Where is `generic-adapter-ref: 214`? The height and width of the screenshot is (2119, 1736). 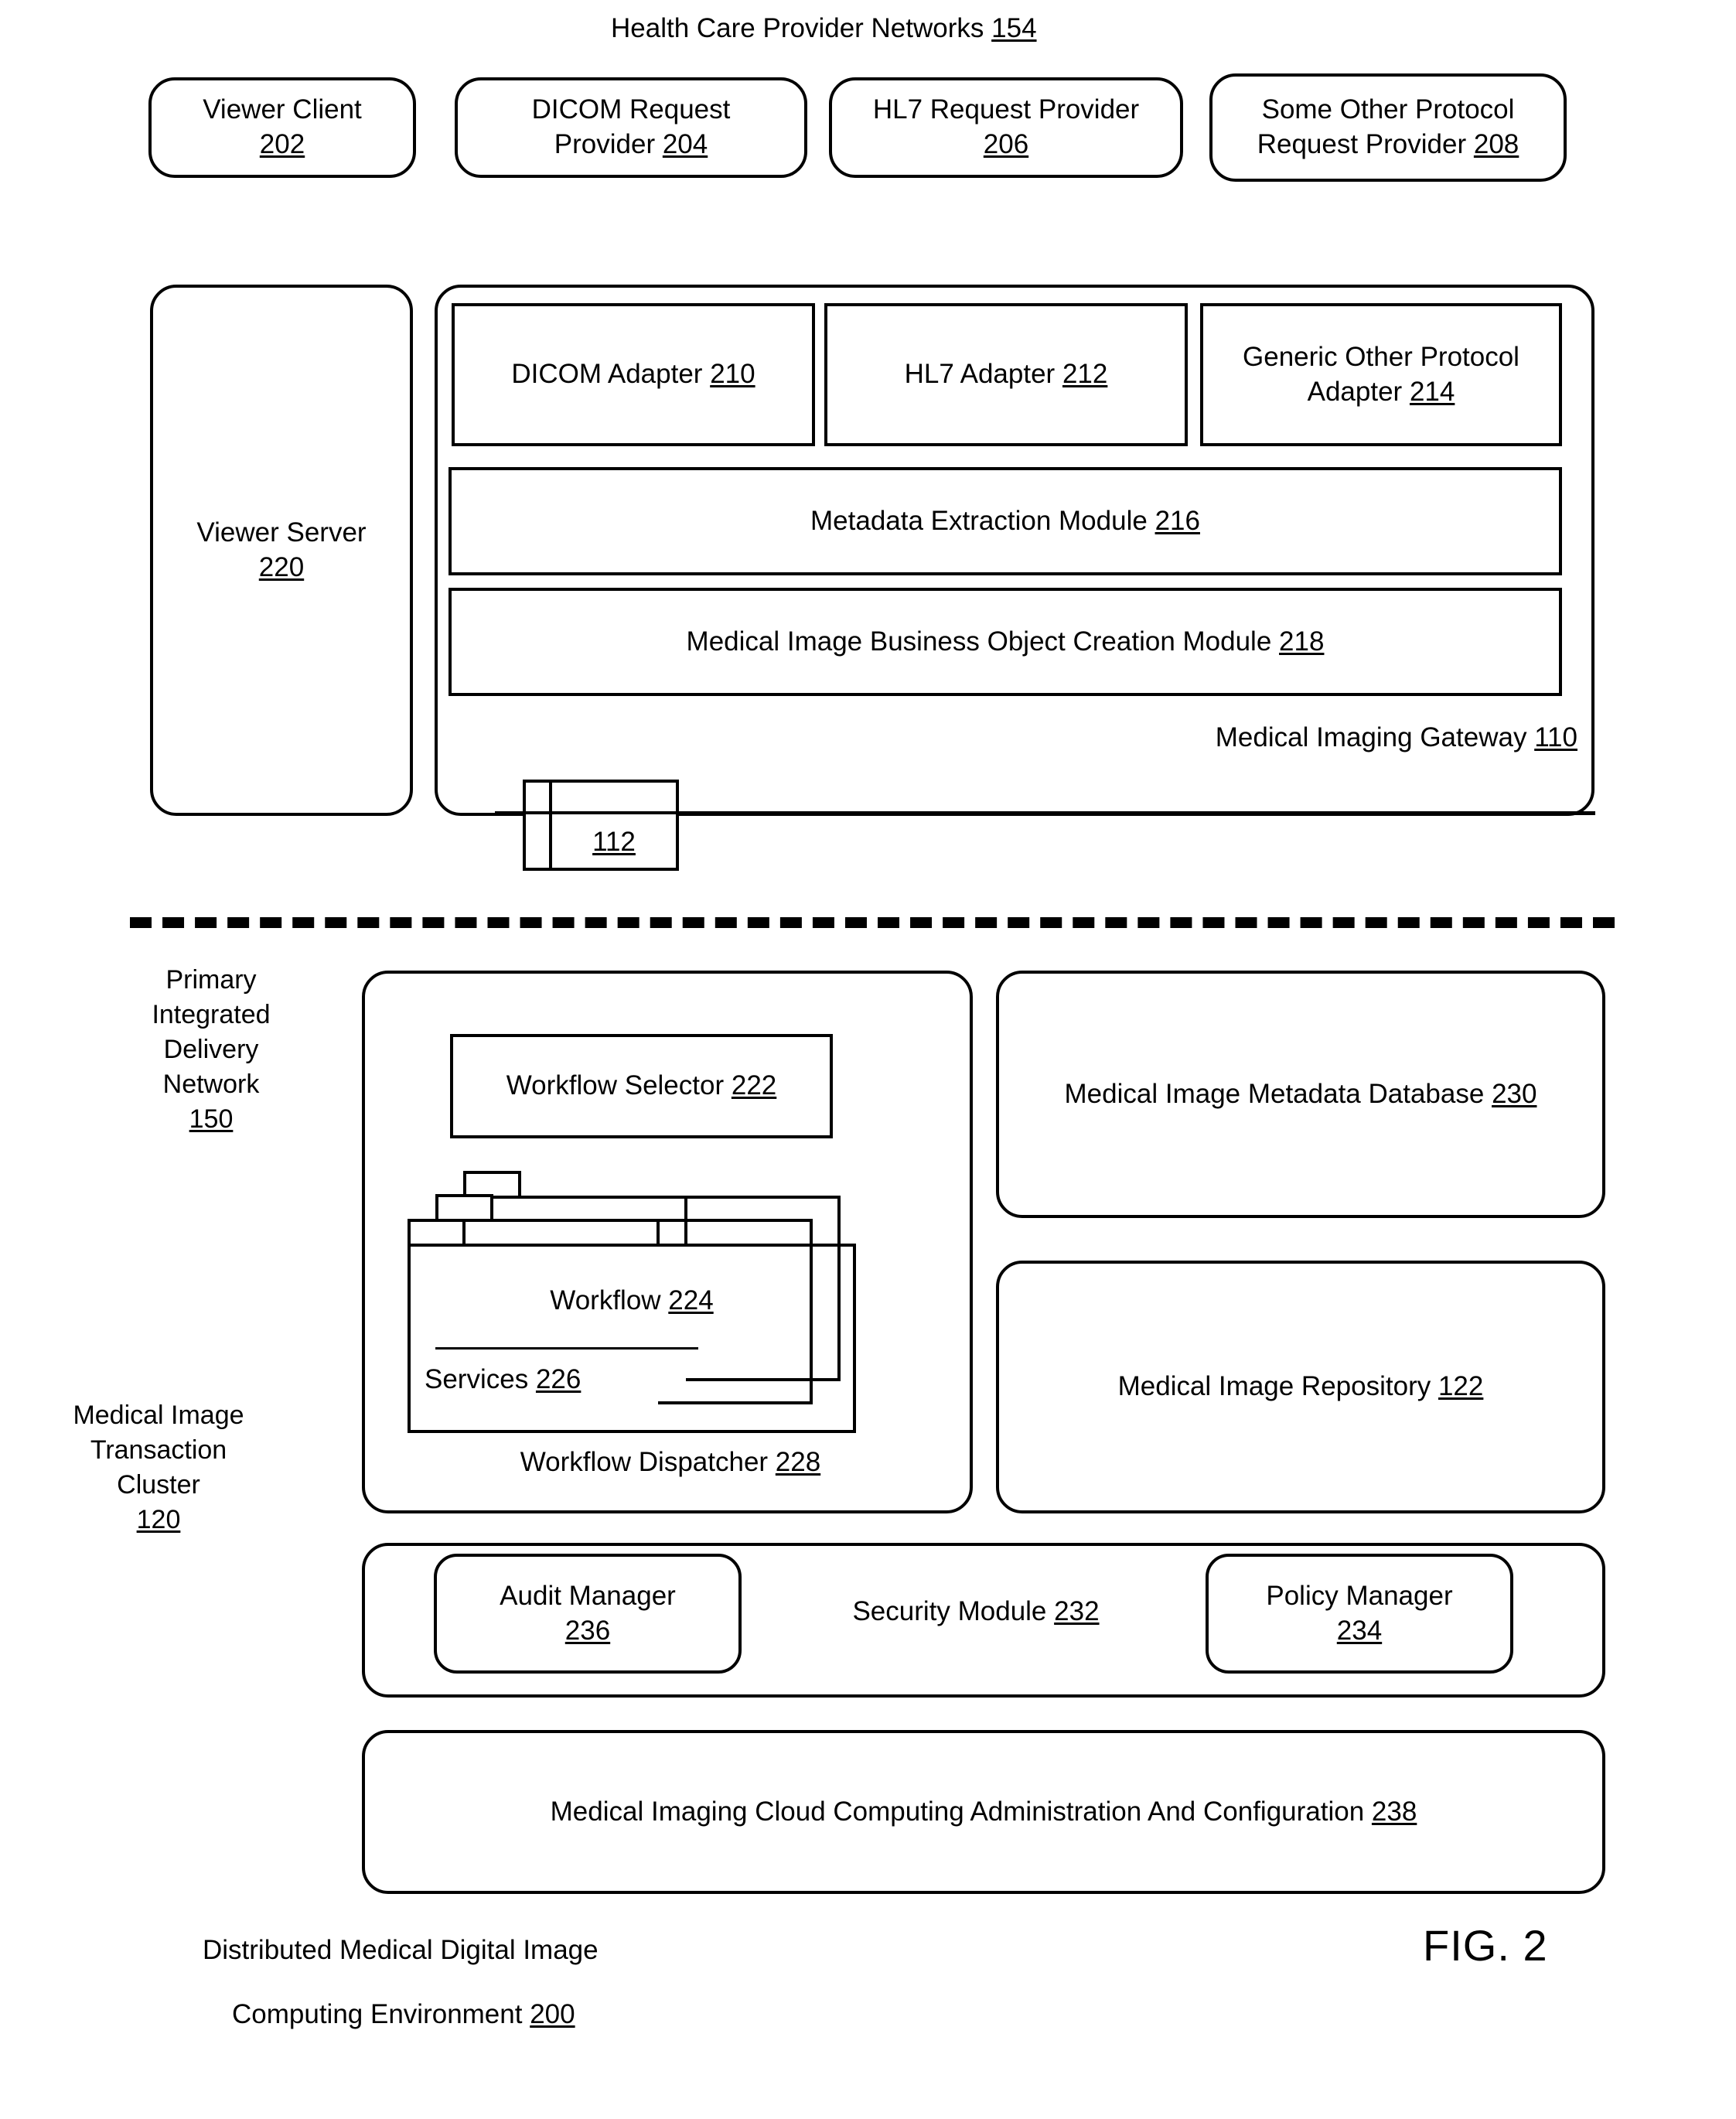
generic-adapter-ref: 214 is located at coordinates (1432, 391).